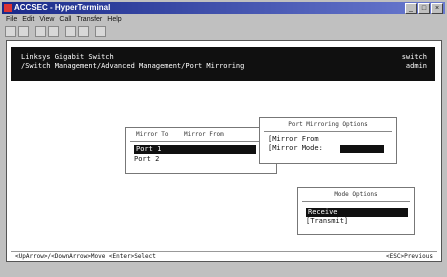 The width and height of the screenshot is (447, 277). I want to click on new-icon, so click(10, 31).